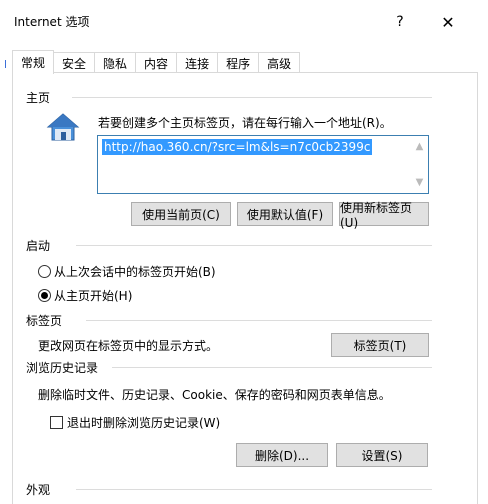 This screenshot has height=504, width=488. What do you see at coordinates (3, 252) in the screenshot?
I see `window-left-edge` at bounding box center [3, 252].